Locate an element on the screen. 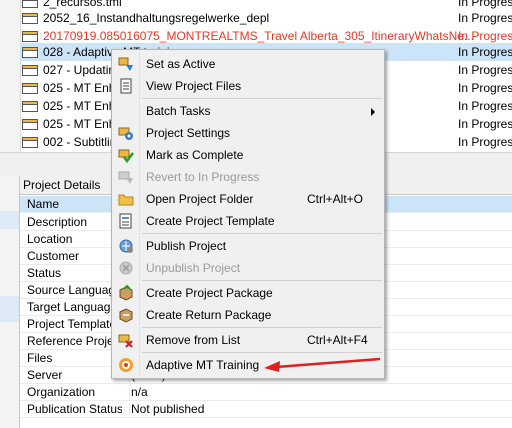 This screenshot has height=428, width=512. menu-item-label: Project Settings is located at coordinates (188, 133).